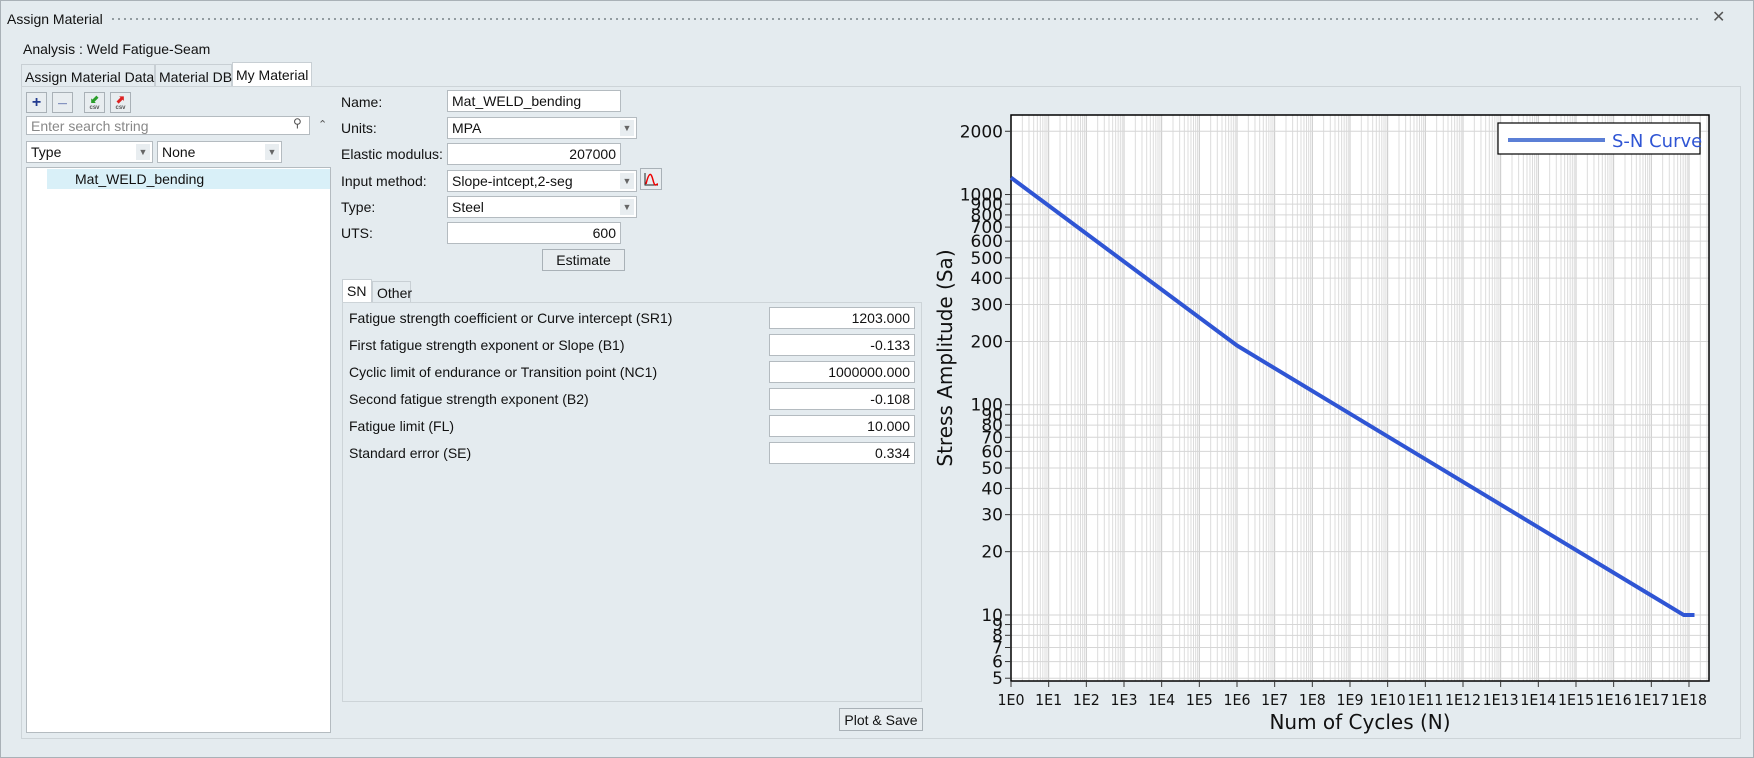 The width and height of the screenshot is (1754, 758). Describe the element at coordinates (992, 489) in the screenshot. I see `y-tick-label: 40` at that location.